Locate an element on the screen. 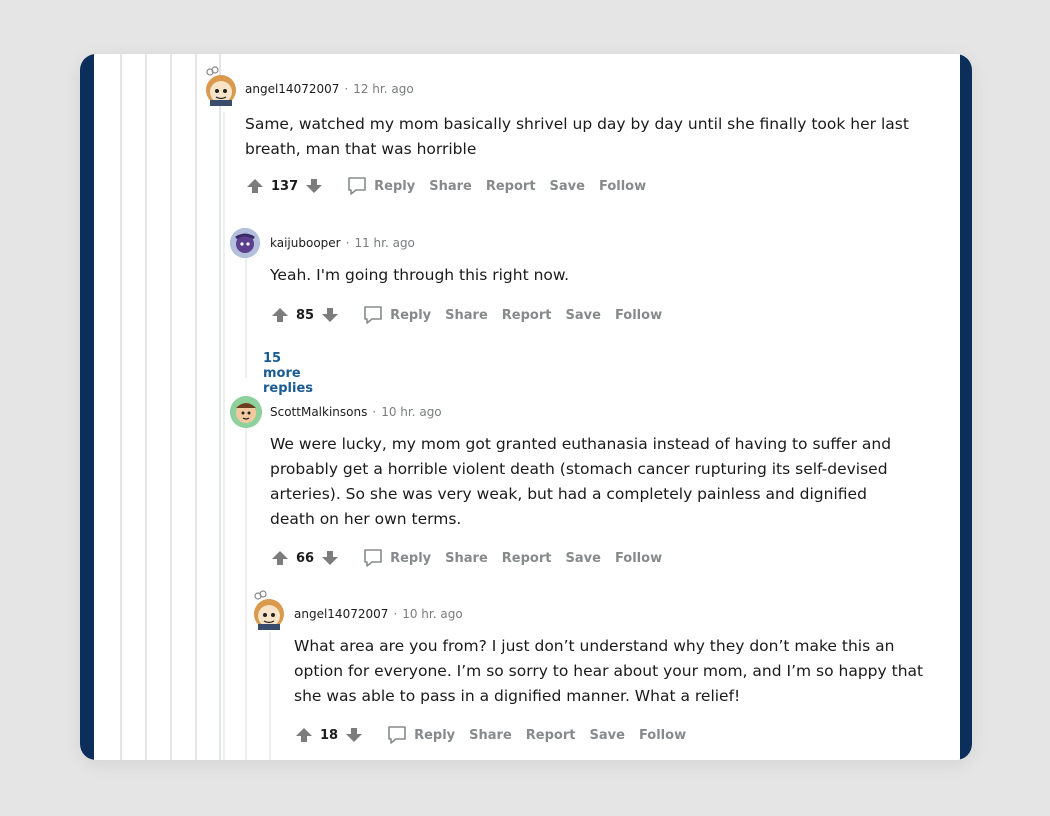 The width and height of the screenshot is (1050, 816). vote-score: 137 is located at coordinates (285, 186).